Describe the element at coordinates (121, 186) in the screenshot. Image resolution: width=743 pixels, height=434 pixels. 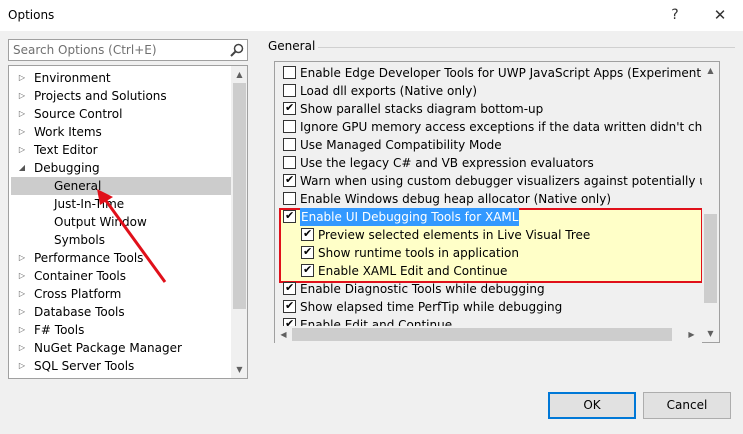
I see `tree-item-general: General` at that location.